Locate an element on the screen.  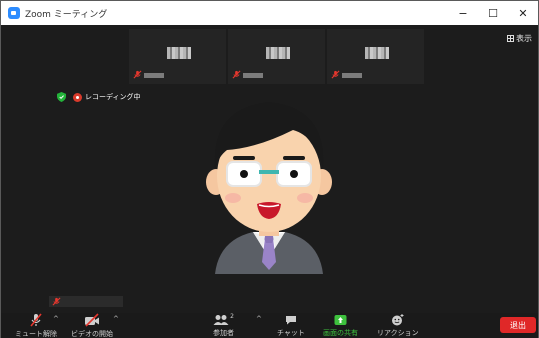
leave-meeting-button: 退出 is located at coordinates (518, 325).